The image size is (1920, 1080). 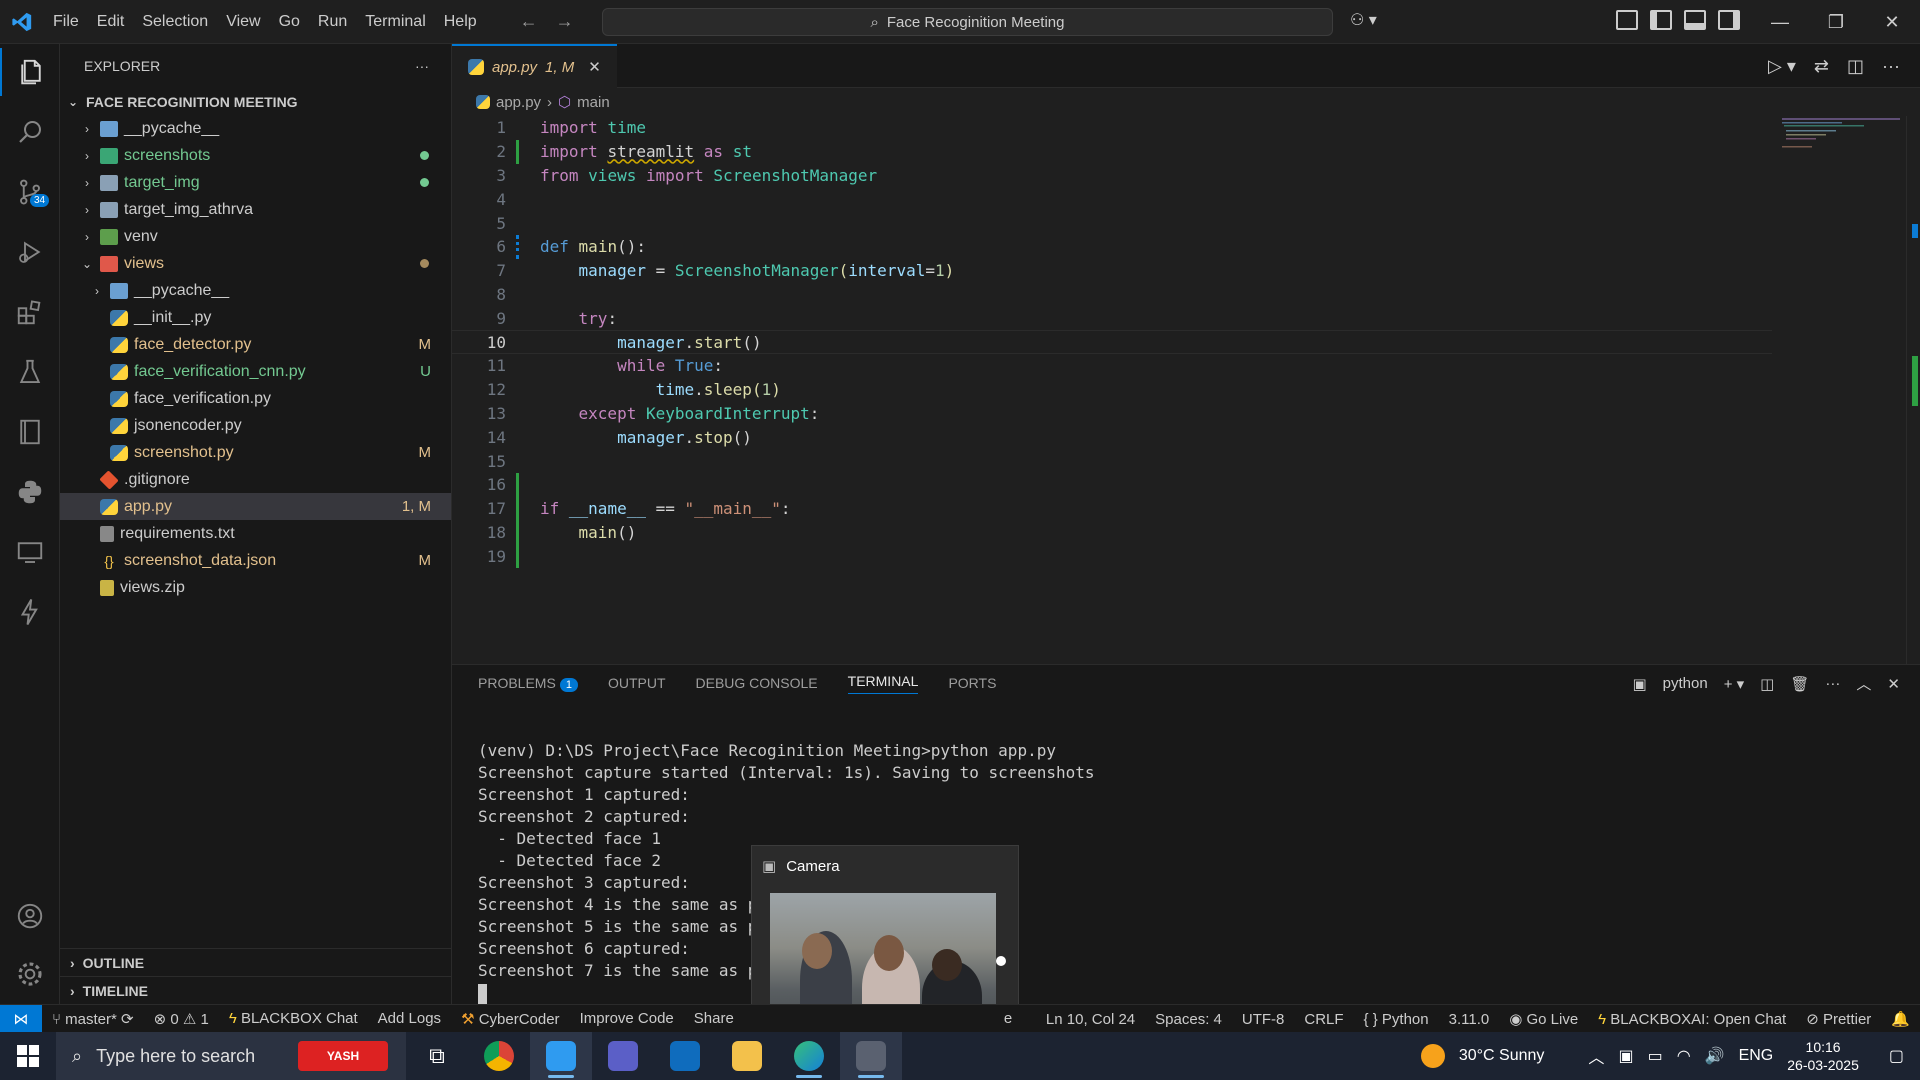 What do you see at coordinates (255, 425) in the screenshot?
I see `tree-file-jsonencoder: jsonencoder.py` at bounding box center [255, 425].